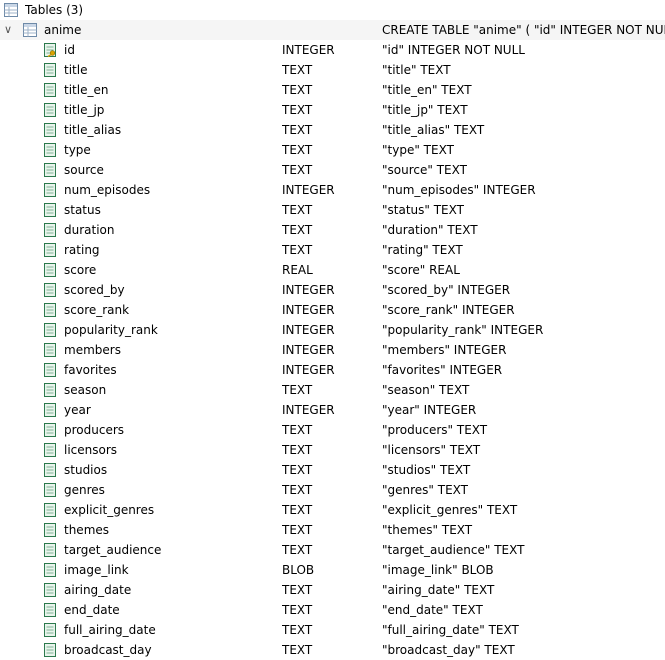 This screenshot has width=665, height=660. I want to click on field-name: genres, so click(84, 490).